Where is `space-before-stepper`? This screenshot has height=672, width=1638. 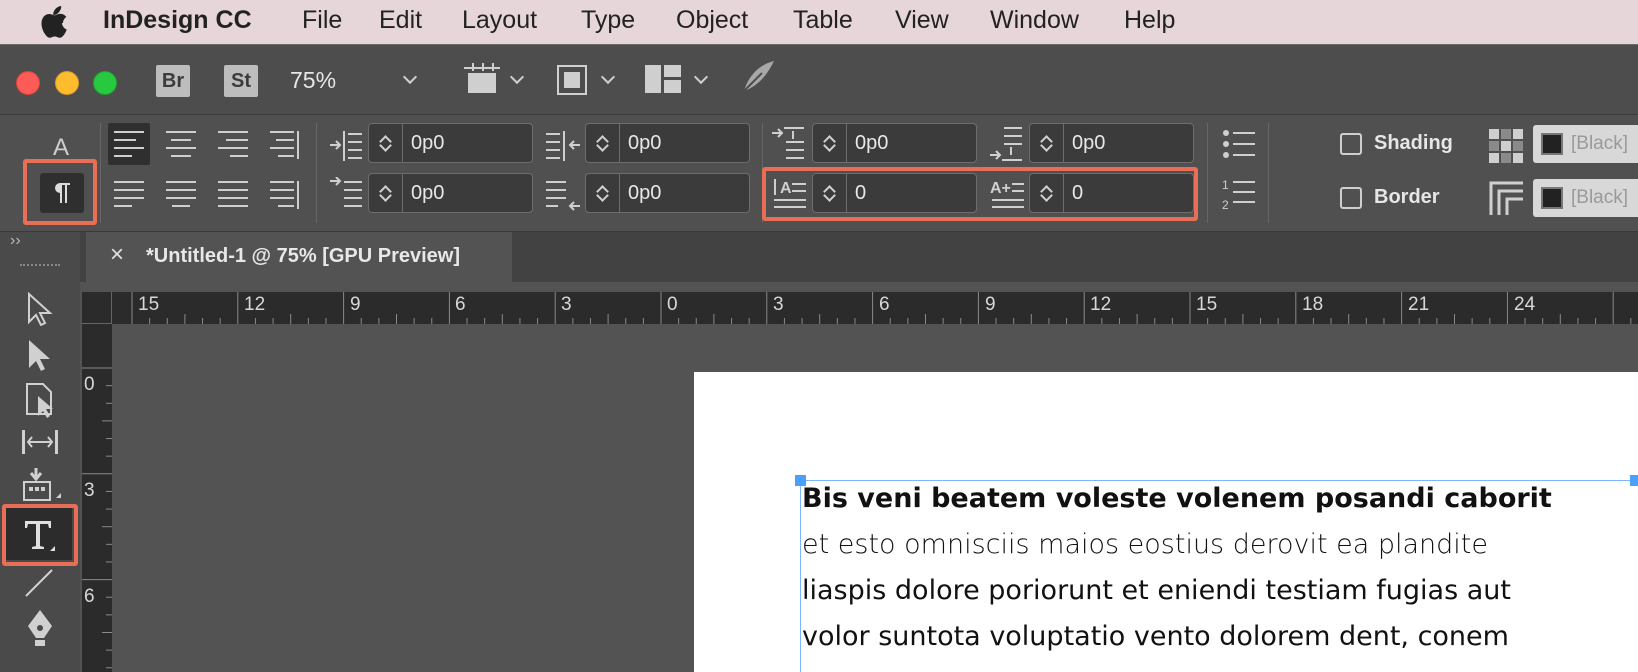 space-before-stepper is located at coordinates (830, 143).